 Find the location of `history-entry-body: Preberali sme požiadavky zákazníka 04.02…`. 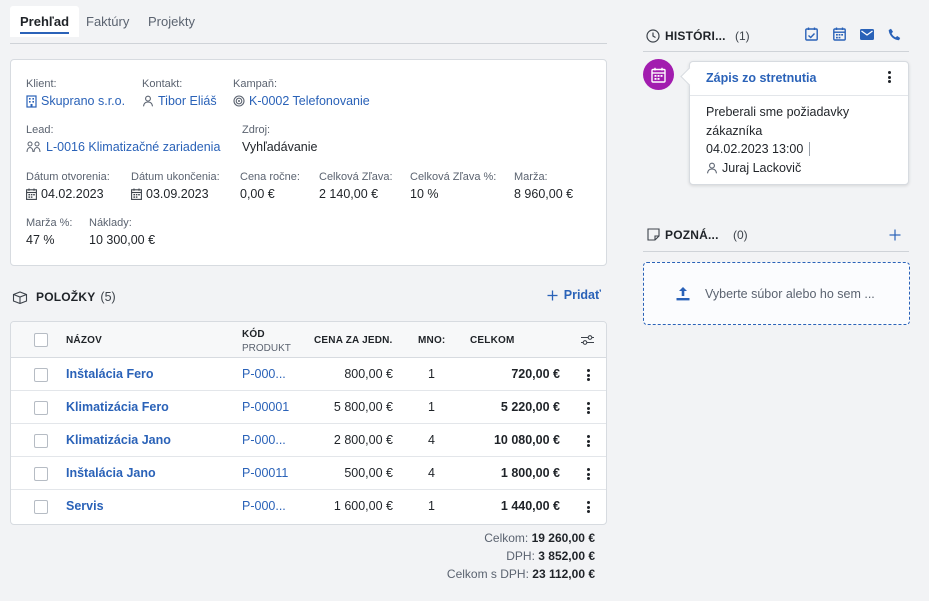

history-entry-body: Preberali sme požiadavky zákazníka 04.02… is located at coordinates (796, 140).